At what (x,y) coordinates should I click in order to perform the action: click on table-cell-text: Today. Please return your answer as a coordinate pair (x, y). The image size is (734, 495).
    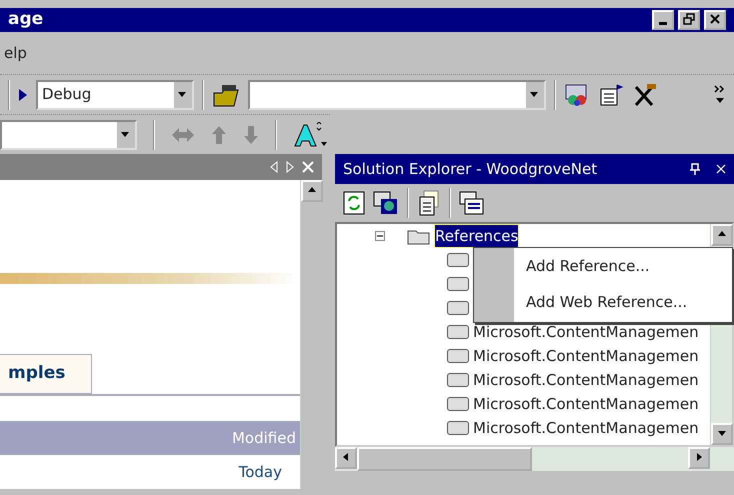
    Looking at the image, I should click on (260, 472).